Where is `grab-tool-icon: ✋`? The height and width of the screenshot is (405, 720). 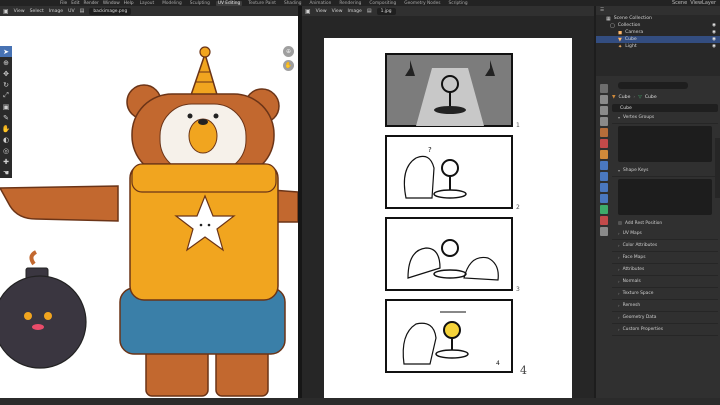
grab-tool-icon: ✋ is located at coordinates (6, 128).